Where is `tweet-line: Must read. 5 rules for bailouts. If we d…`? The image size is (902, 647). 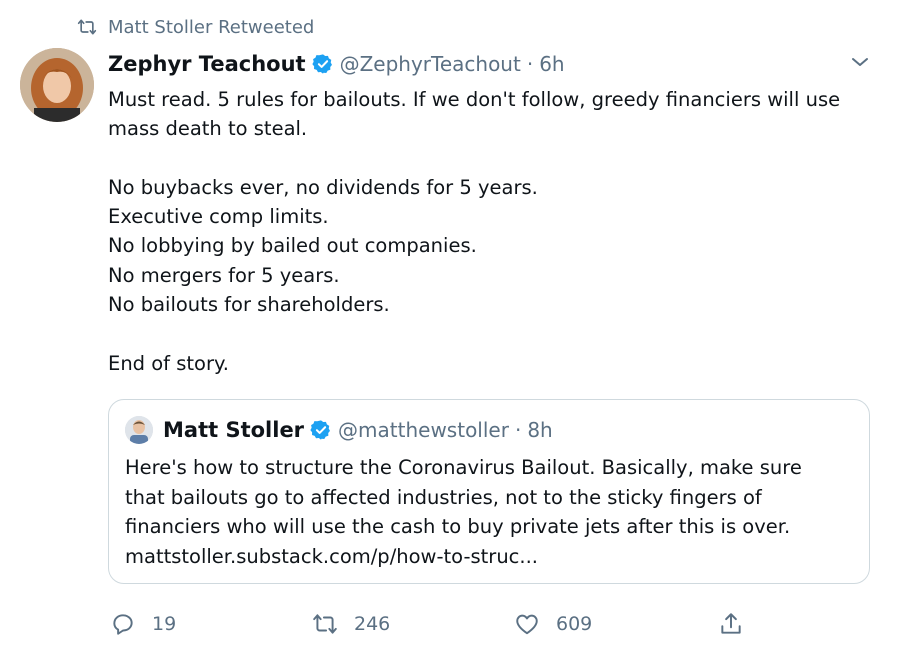 tweet-line: Must read. 5 rules for bailouts. If we d… is located at coordinates (474, 99).